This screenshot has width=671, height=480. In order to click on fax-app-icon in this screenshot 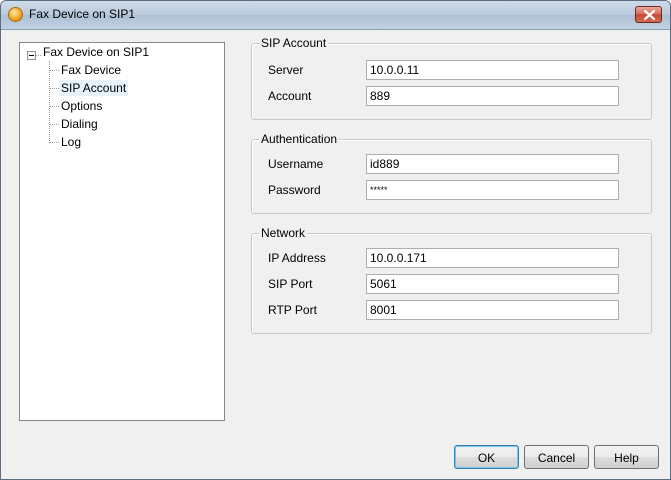, I will do `click(15, 14)`.